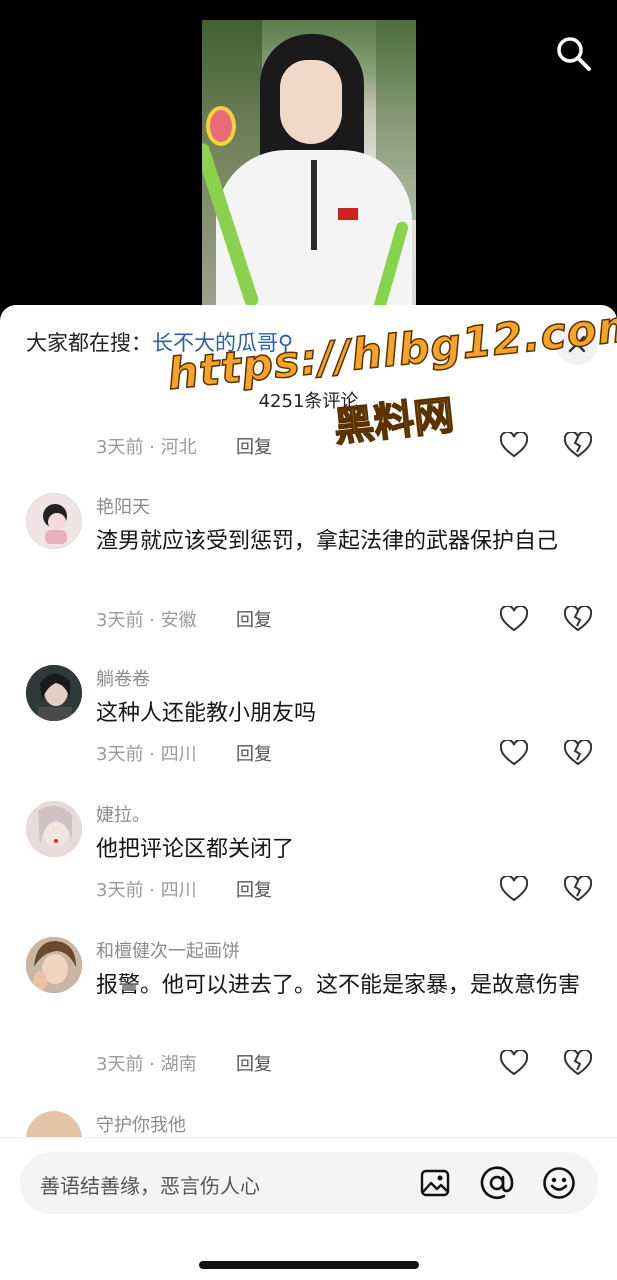 This screenshot has width=617, height=1280. What do you see at coordinates (286, 343) in the screenshot?
I see `hot-search-icon: ⚲` at bounding box center [286, 343].